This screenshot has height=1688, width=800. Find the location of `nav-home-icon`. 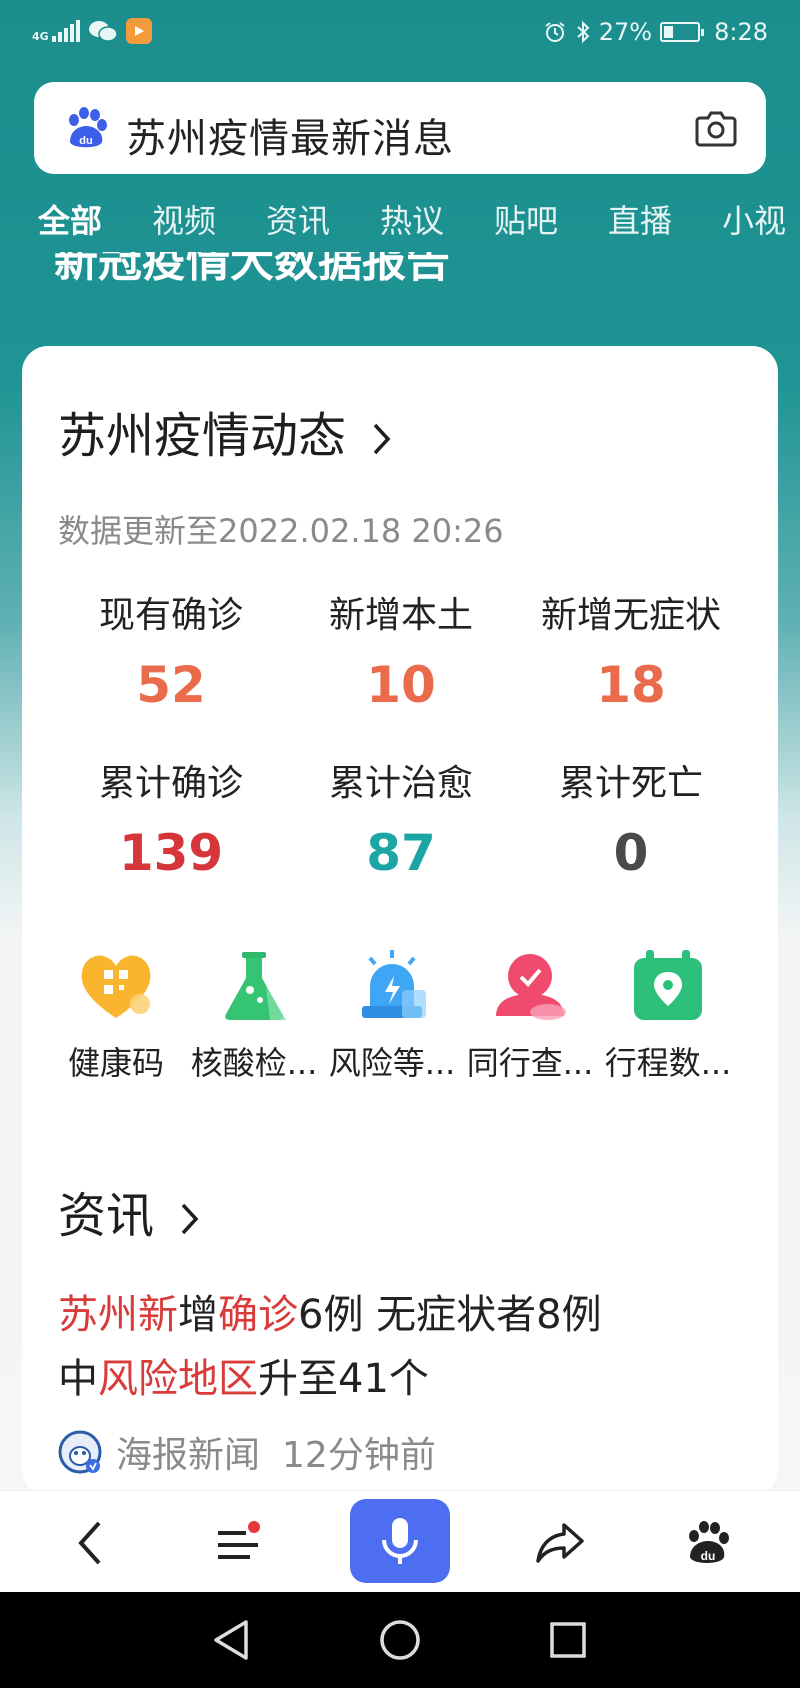

nav-home-icon is located at coordinates (400, 1640).